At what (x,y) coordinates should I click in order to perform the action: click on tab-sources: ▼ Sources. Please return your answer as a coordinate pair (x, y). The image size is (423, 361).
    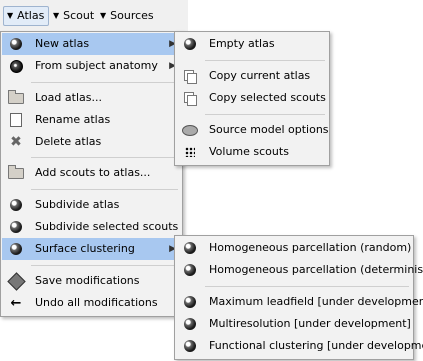
    Looking at the image, I should click on (127, 16).